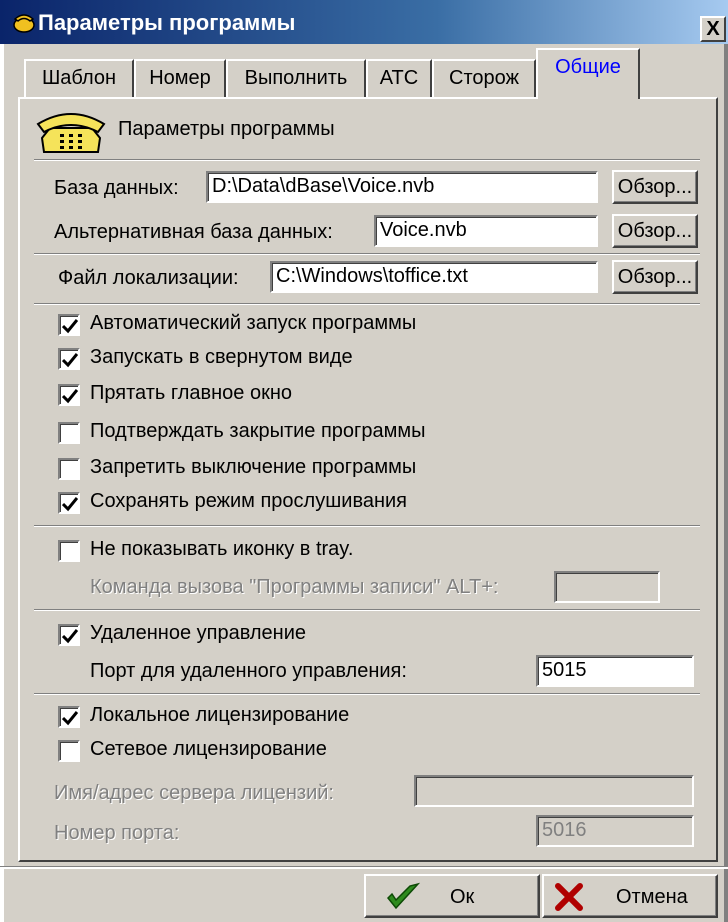 This screenshot has height=922, width=728. What do you see at coordinates (253, 467) in the screenshot?
I see `option-label: Запретить выключение программы` at bounding box center [253, 467].